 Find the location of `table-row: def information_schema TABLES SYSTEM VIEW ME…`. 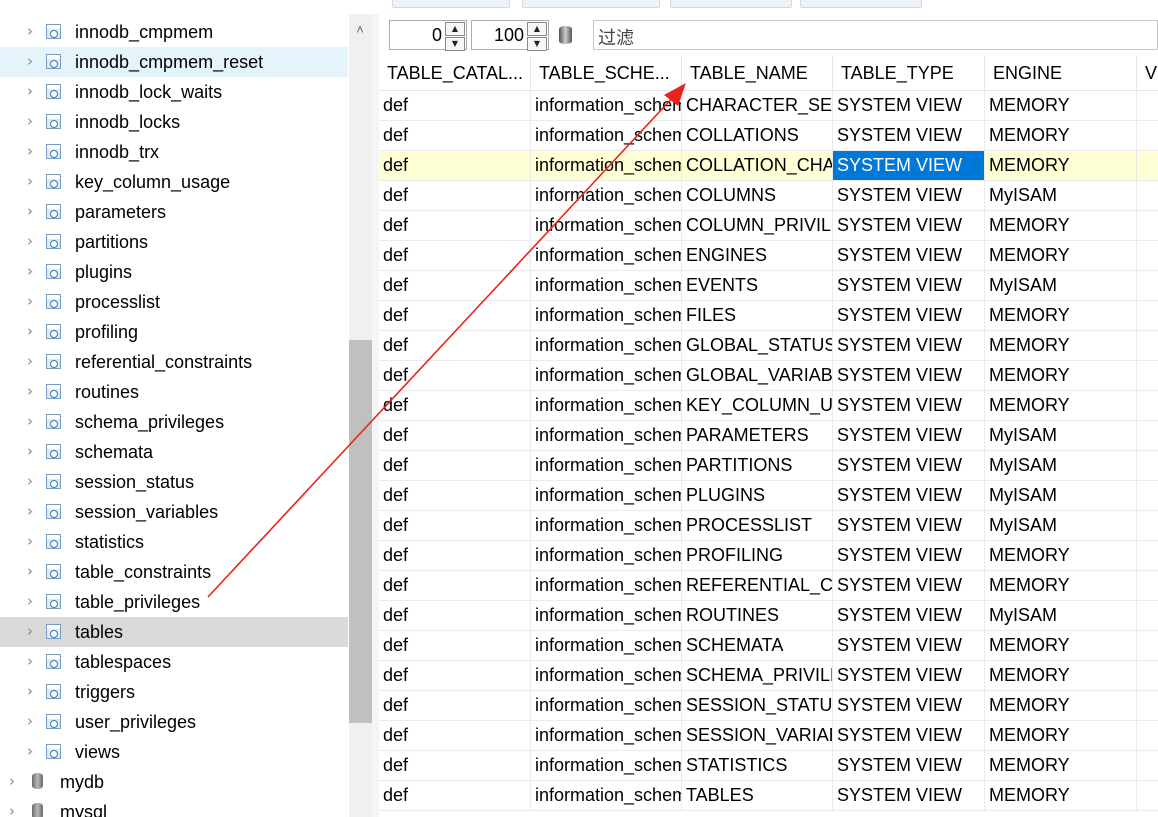

table-row: def information_schema TABLES SYSTEM VIEW ME… is located at coordinates (768, 796).